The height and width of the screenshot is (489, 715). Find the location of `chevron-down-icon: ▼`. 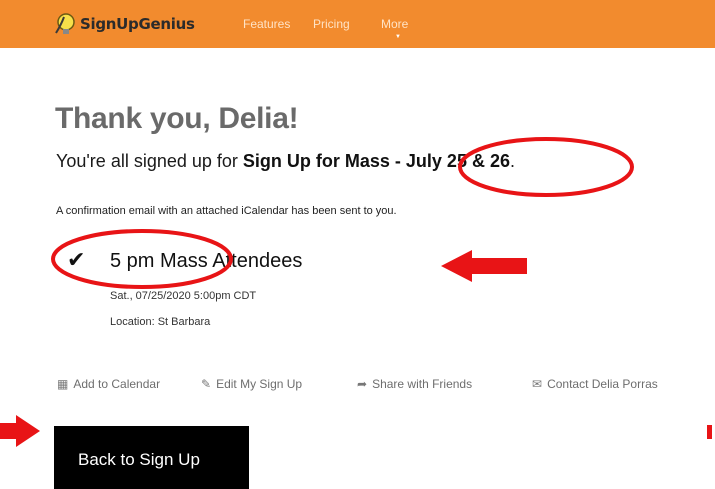

chevron-down-icon: ▼ is located at coordinates (398, 37).